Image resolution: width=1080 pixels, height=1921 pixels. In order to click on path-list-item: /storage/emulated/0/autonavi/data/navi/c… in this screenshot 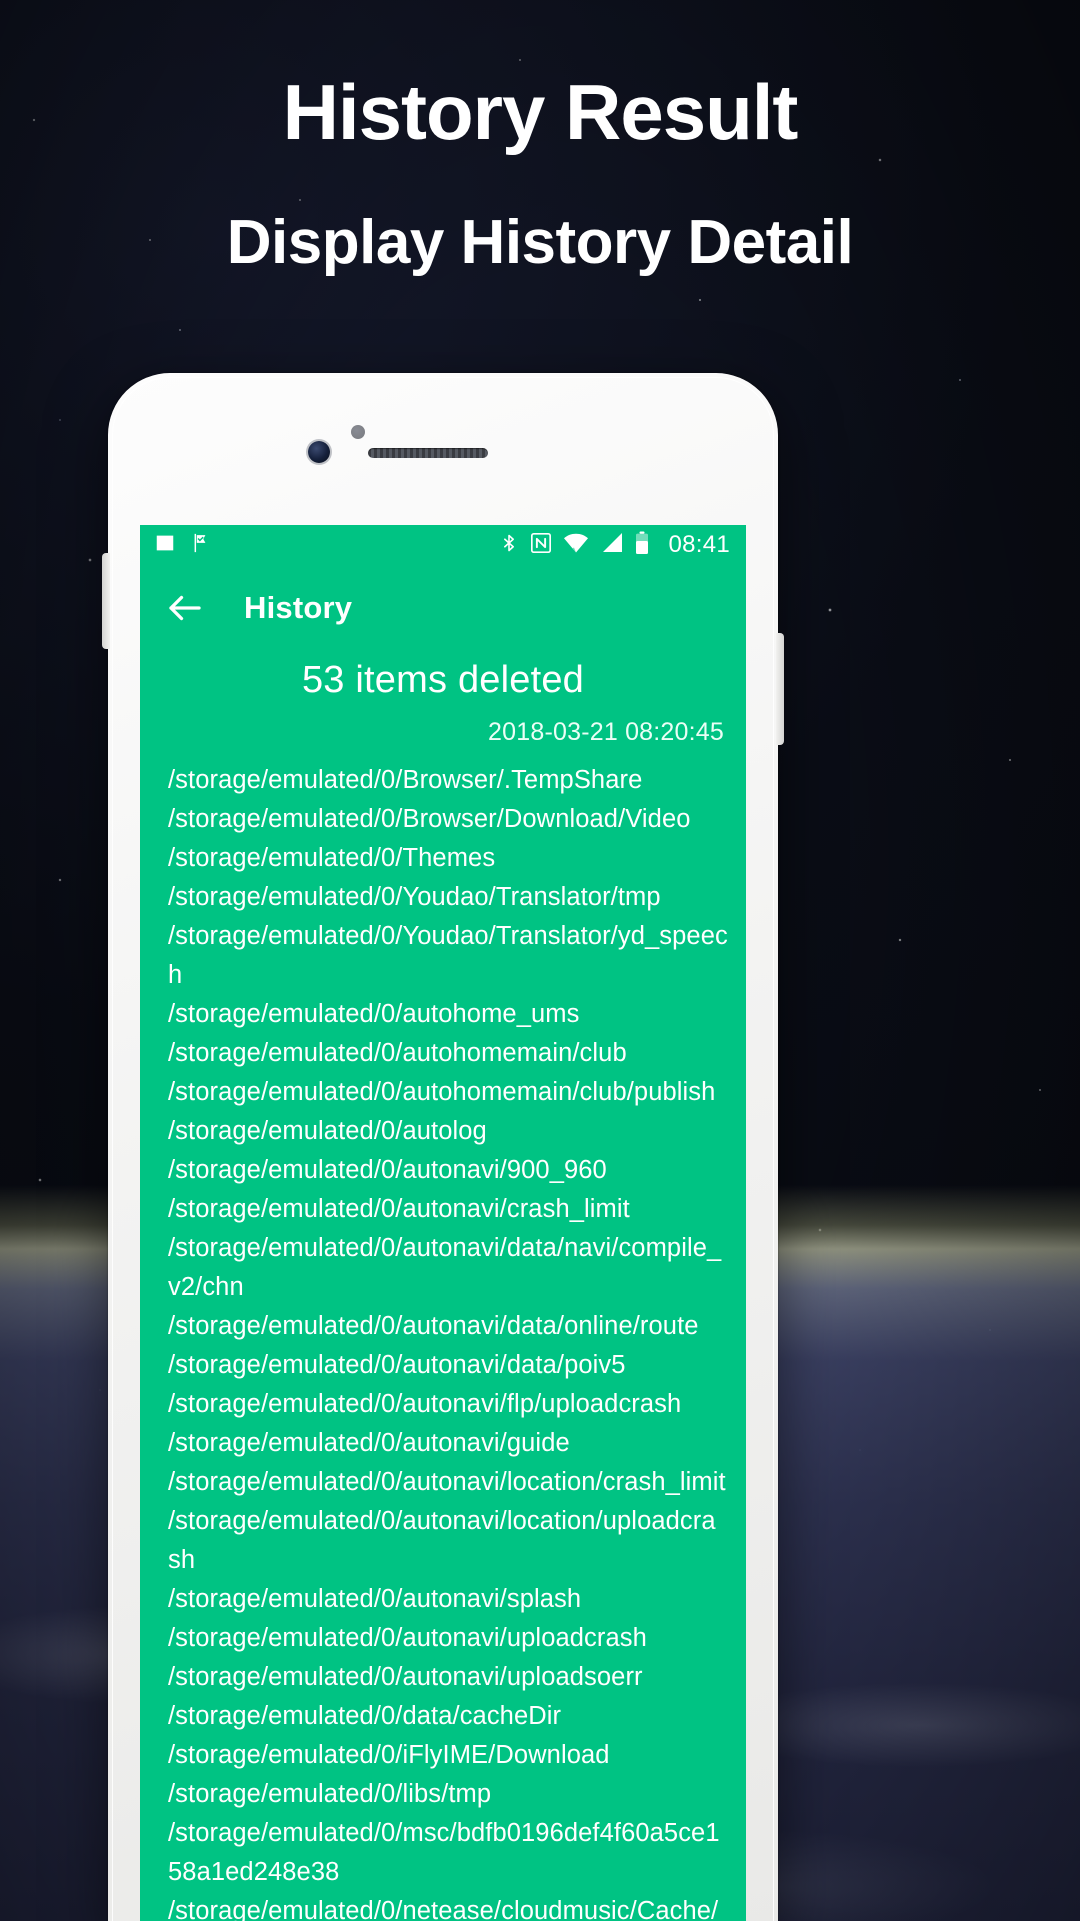, I will do `click(445, 1267)`.